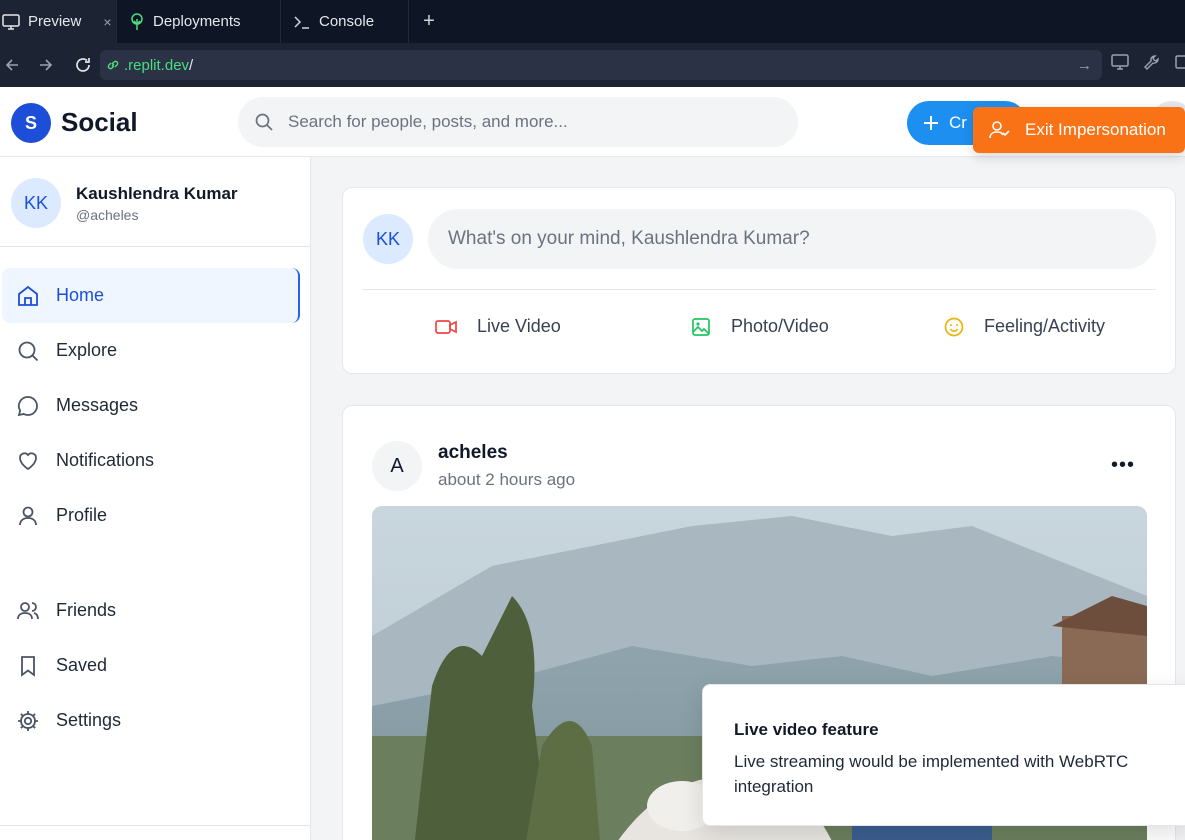 The width and height of the screenshot is (1185, 840). What do you see at coordinates (55, 21) in the screenshot?
I see `tab-label: Preview` at bounding box center [55, 21].